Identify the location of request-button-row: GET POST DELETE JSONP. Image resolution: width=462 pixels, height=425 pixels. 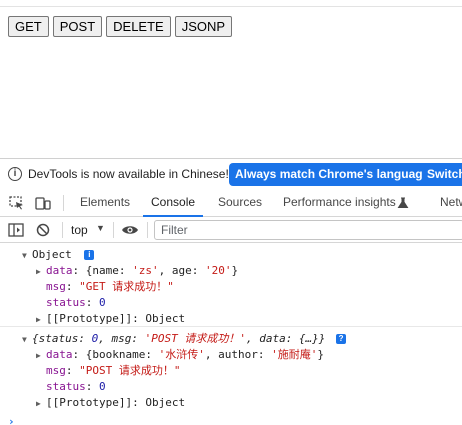
(120, 26).